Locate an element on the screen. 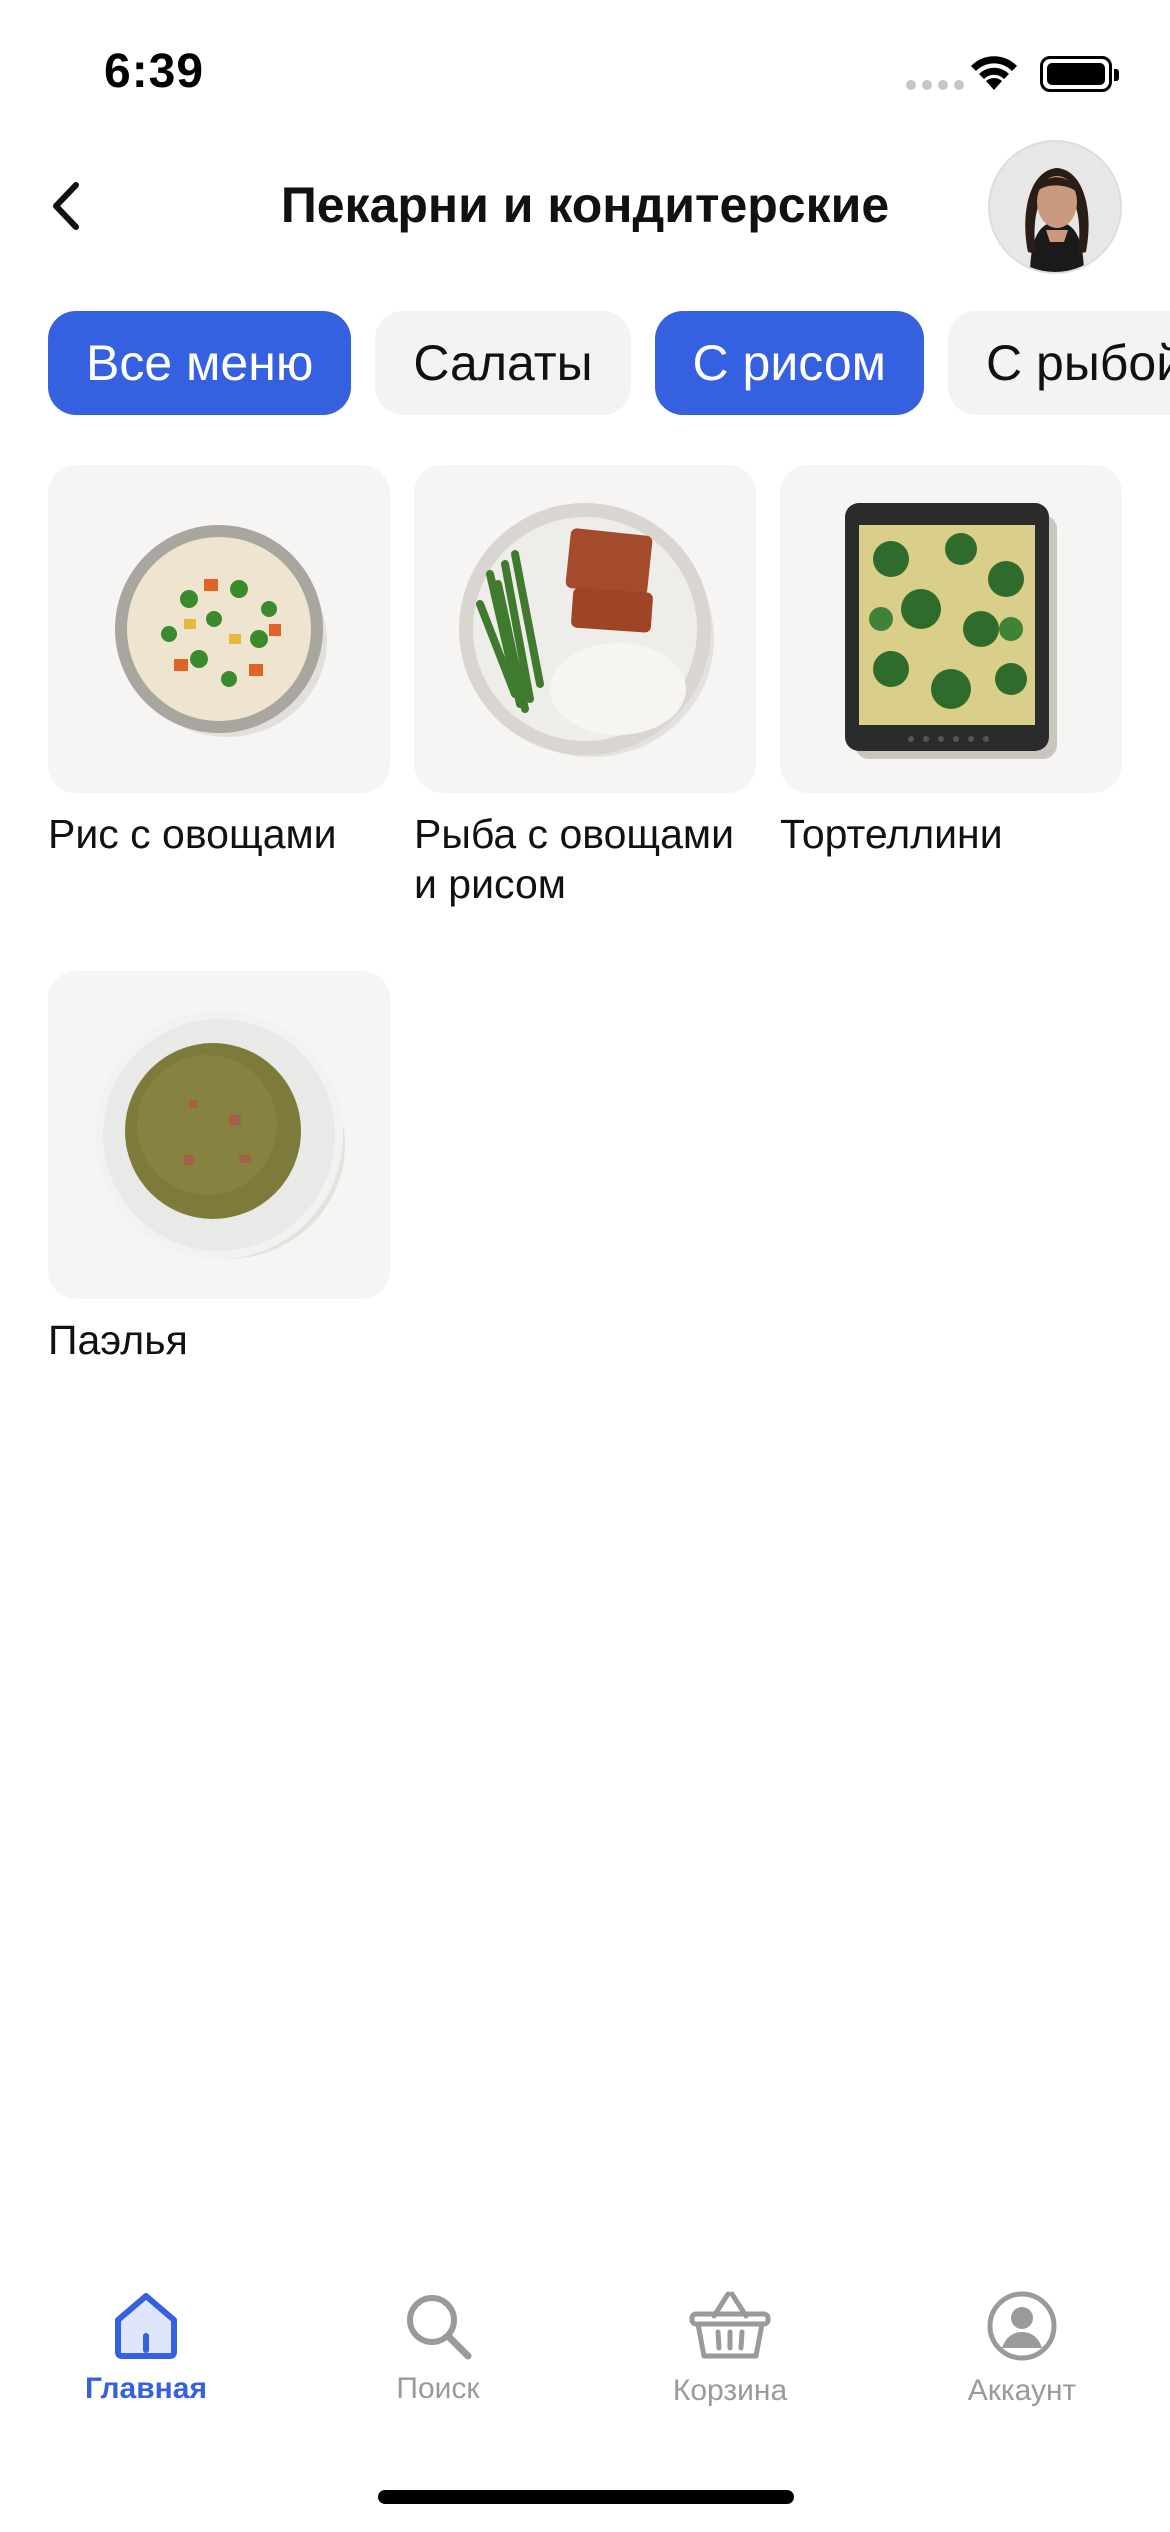 This screenshot has height=2532, width=1170. tab-account: Аккаунт is located at coordinates (1022, 2349).